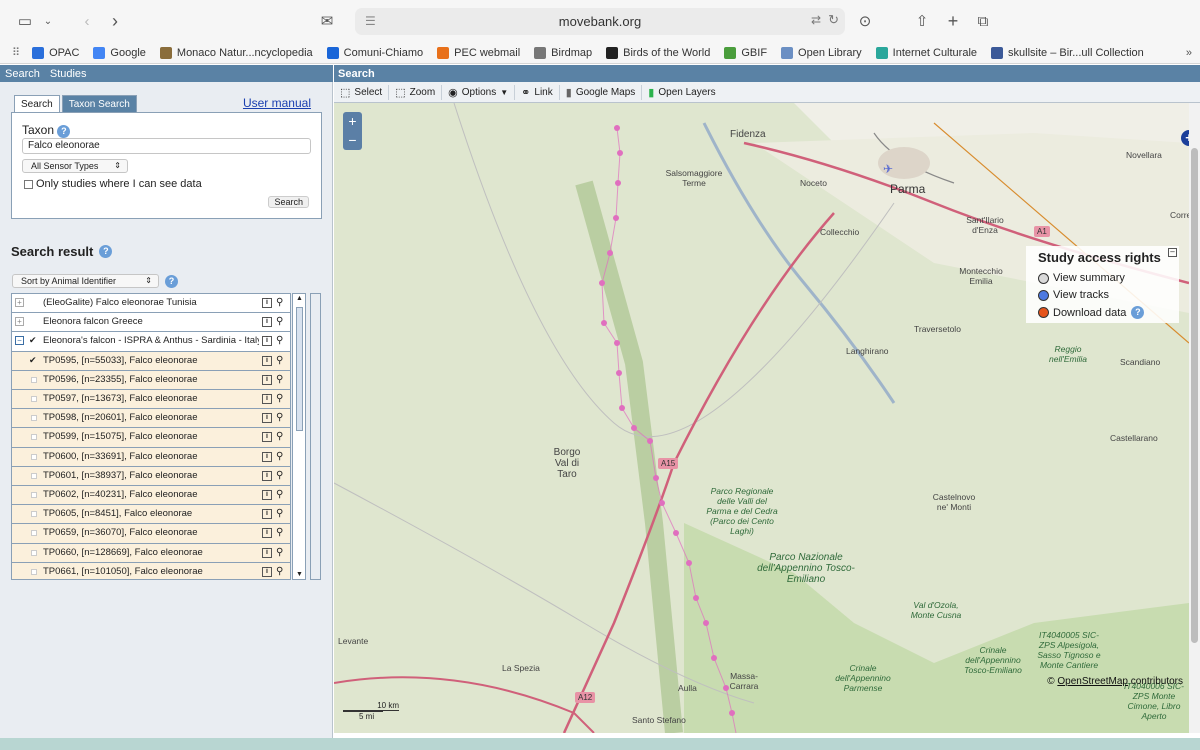 The image size is (1200, 750). What do you see at coordinates (327, 21) in the screenshot?
I see `mail-icon: ✉` at bounding box center [327, 21].